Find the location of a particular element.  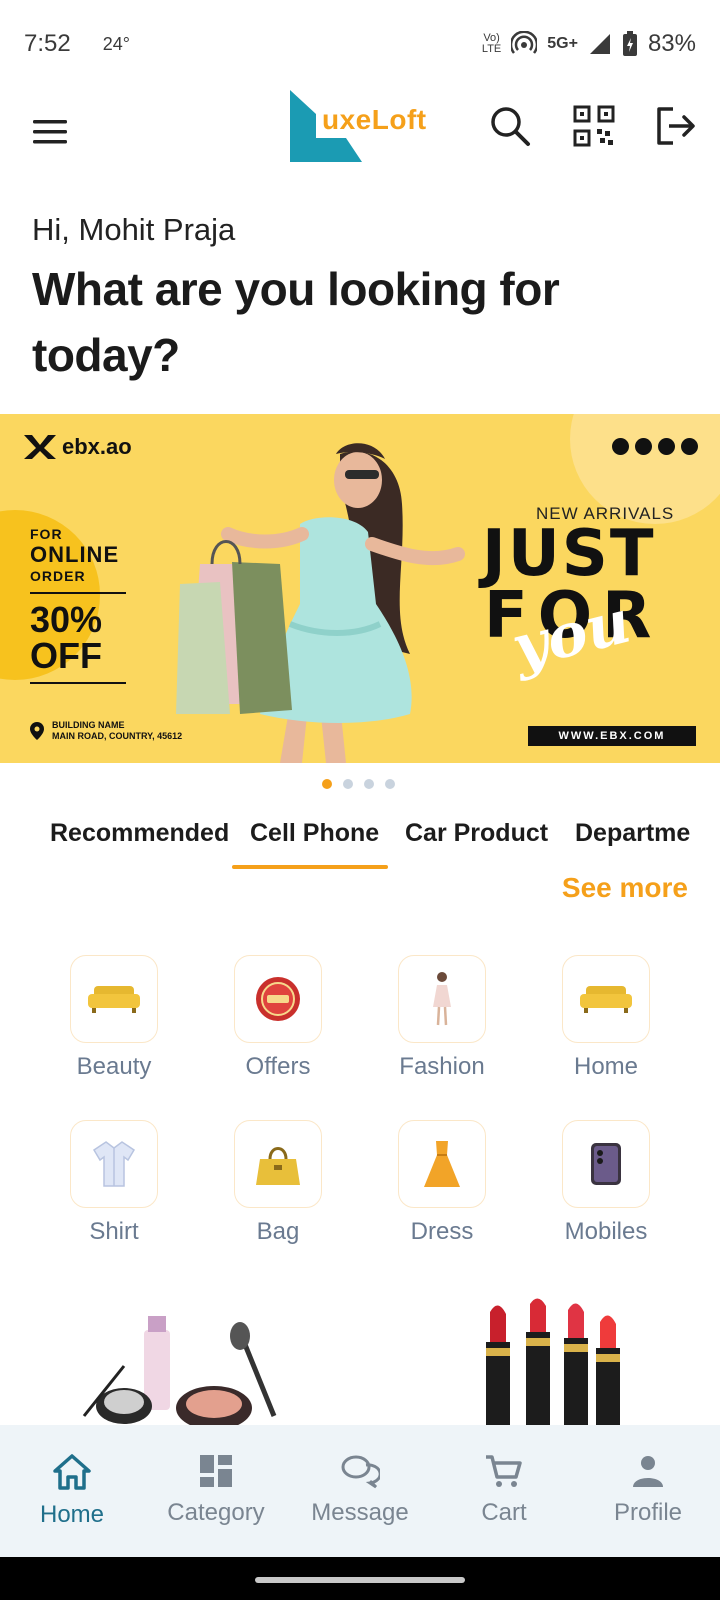

category-dress: Dress is located at coordinates (442, 1183).